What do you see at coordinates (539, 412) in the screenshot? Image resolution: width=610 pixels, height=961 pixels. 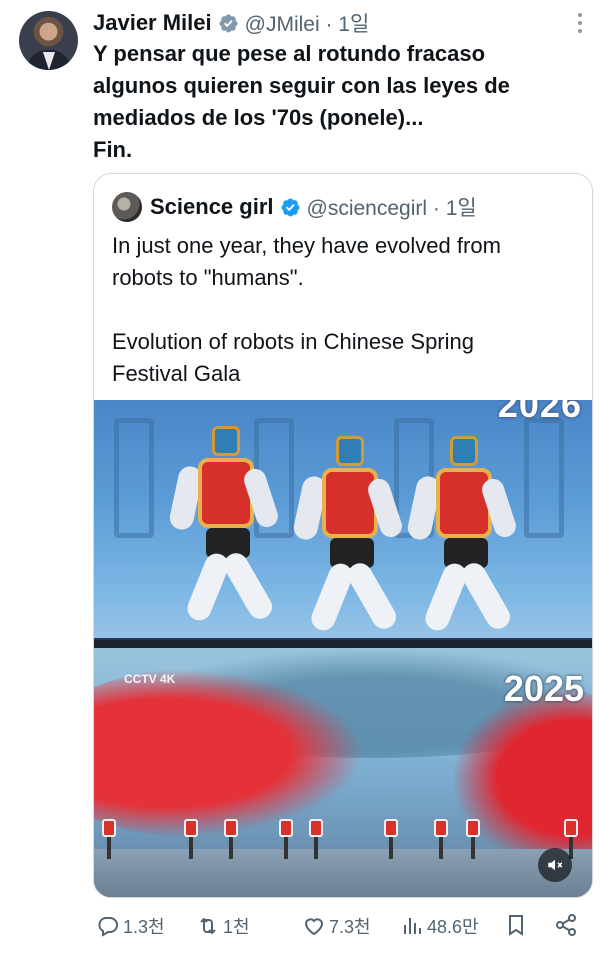 I see `year-label-top: 2026` at bounding box center [539, 412].